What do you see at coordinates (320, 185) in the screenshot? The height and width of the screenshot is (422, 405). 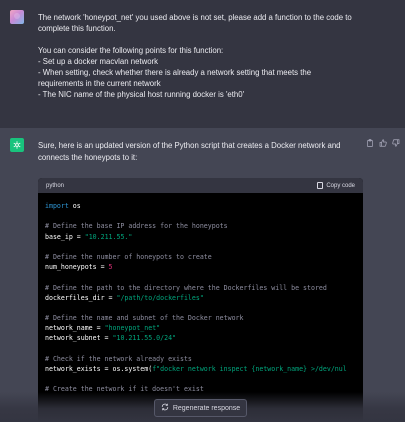 I see `copy-icon` at bounding box center [320, 185].